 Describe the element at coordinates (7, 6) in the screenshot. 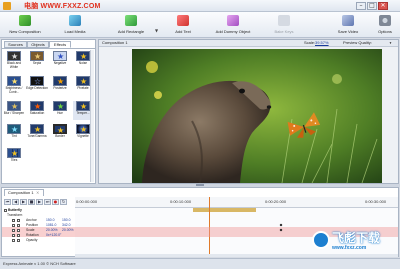

I see `app-icon` at that location.